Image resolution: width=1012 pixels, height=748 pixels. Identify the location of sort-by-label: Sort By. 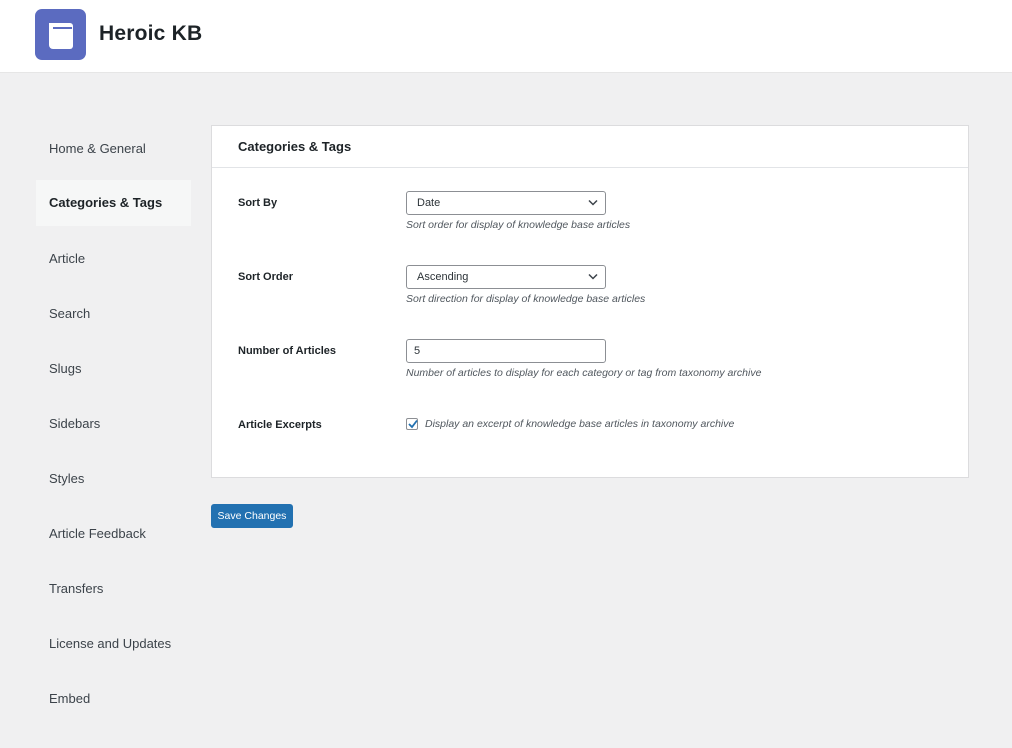
(258, 203).